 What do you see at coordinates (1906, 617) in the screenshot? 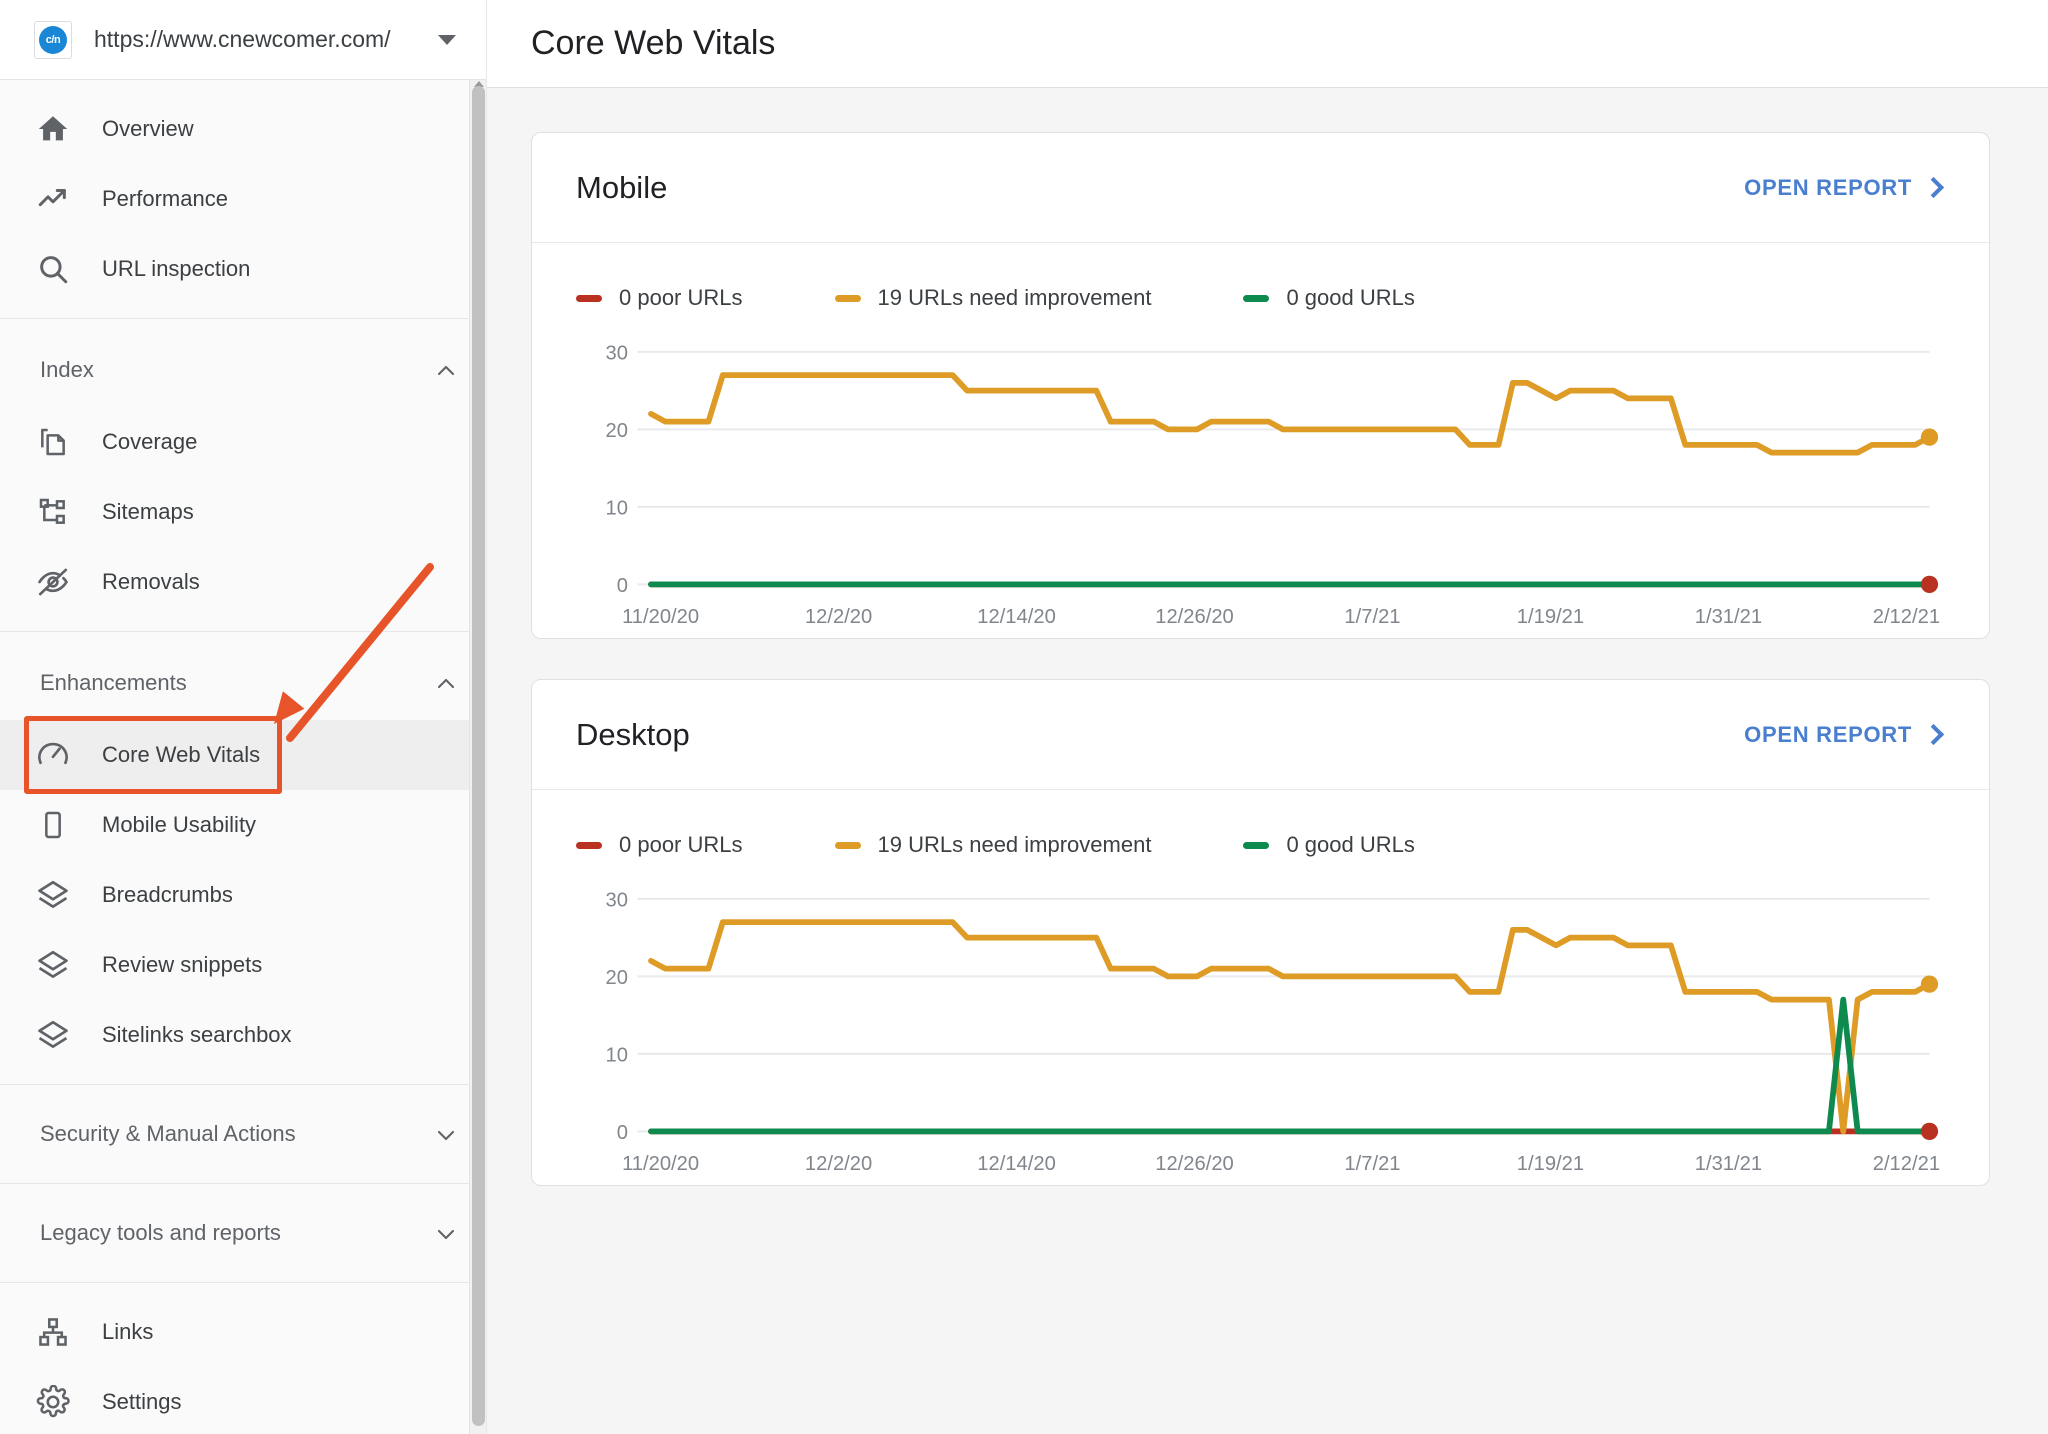
I see `svg-text: 2/12/21` at bounding box center [1906, 617].